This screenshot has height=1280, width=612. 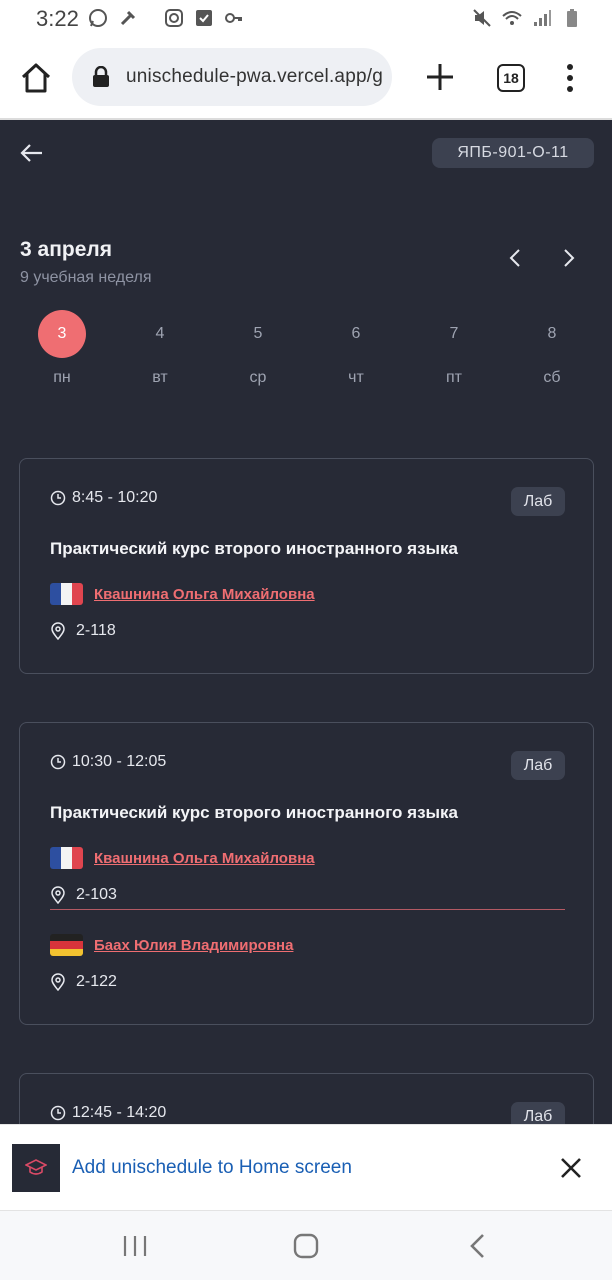 I want to click on more-vert-icon, so click(x=570, y=78).